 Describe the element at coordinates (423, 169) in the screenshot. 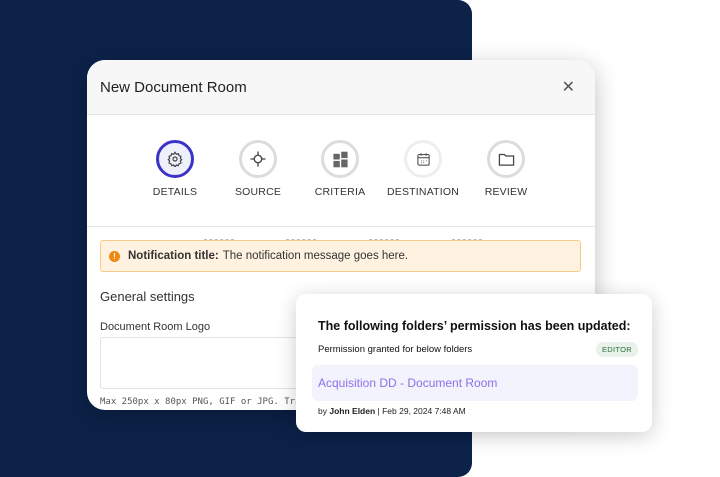

I see `step-destination: DESTINATION` at that location.